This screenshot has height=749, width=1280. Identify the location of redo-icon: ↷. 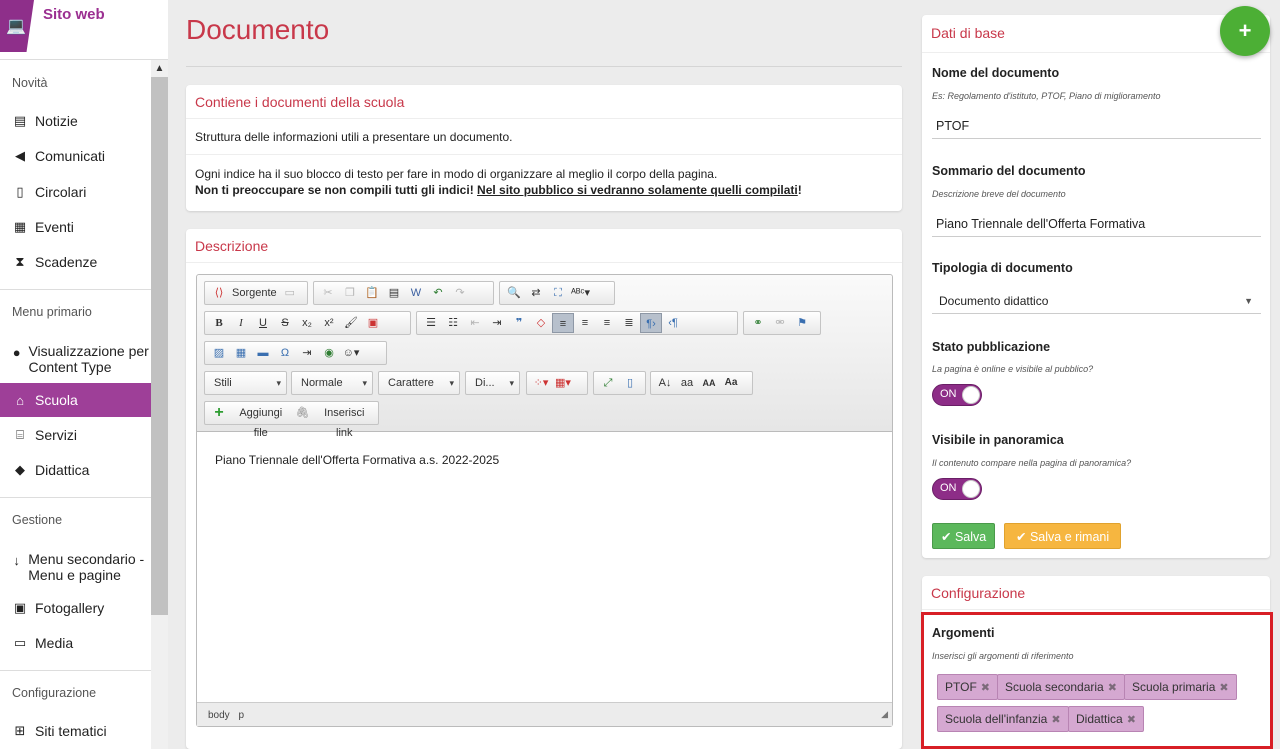
(460, 293).